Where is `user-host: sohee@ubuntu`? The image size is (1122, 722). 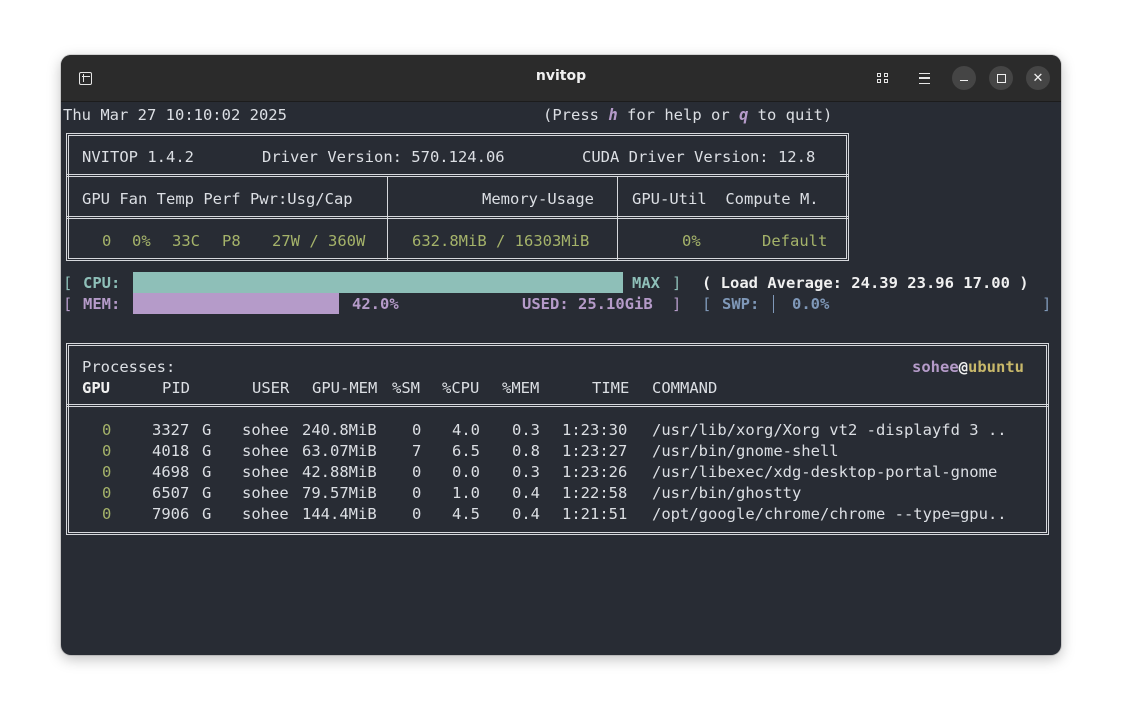 user-host: sohee@ubuntu is located at coordinates (968, 367).